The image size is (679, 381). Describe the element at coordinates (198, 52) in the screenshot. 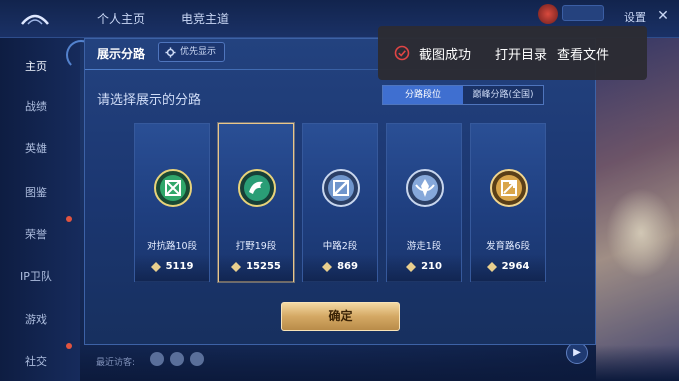

I see `priority-display-label: 优先显示` at that location.